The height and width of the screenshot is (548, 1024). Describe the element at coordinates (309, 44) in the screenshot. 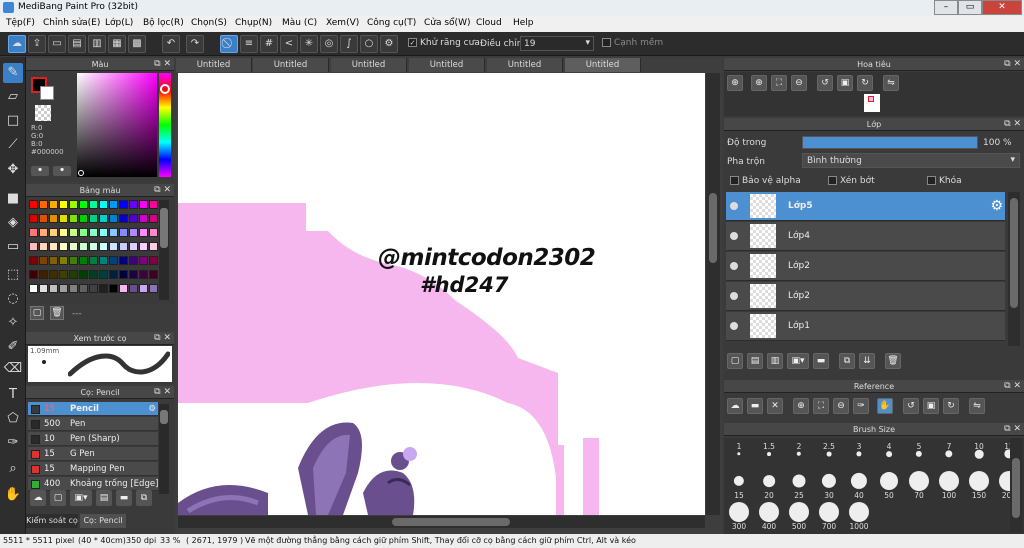

I see `radial-snap-icon: ✳` at that location.